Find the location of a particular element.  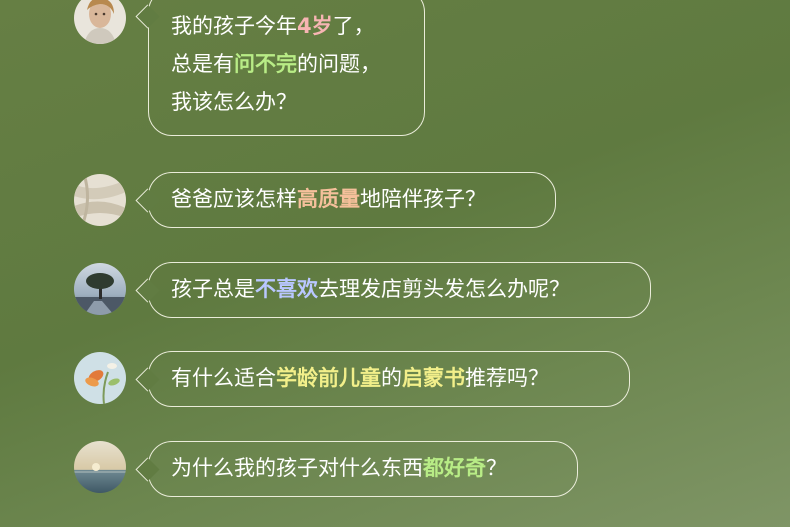

message-text: 总是有 is located at coordinates (202, 64).